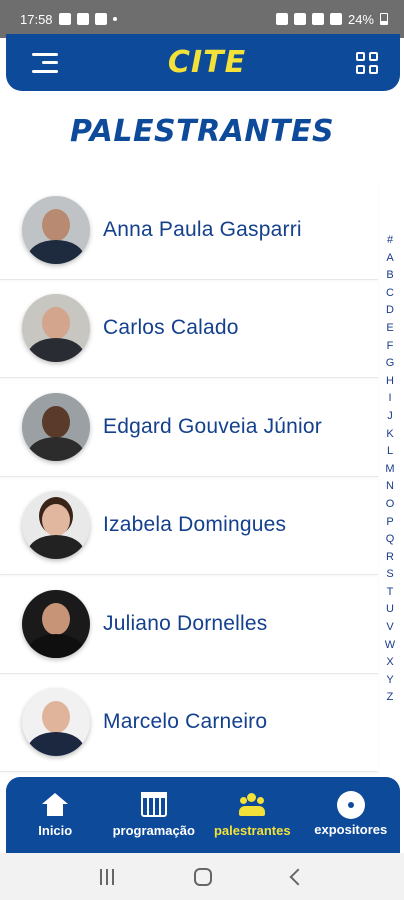 This screenshot has height=900, width=404. What do you see at coordinates (299, 19) in the screenshot?
I see `volte-icon` at bounding box center [299, 19].